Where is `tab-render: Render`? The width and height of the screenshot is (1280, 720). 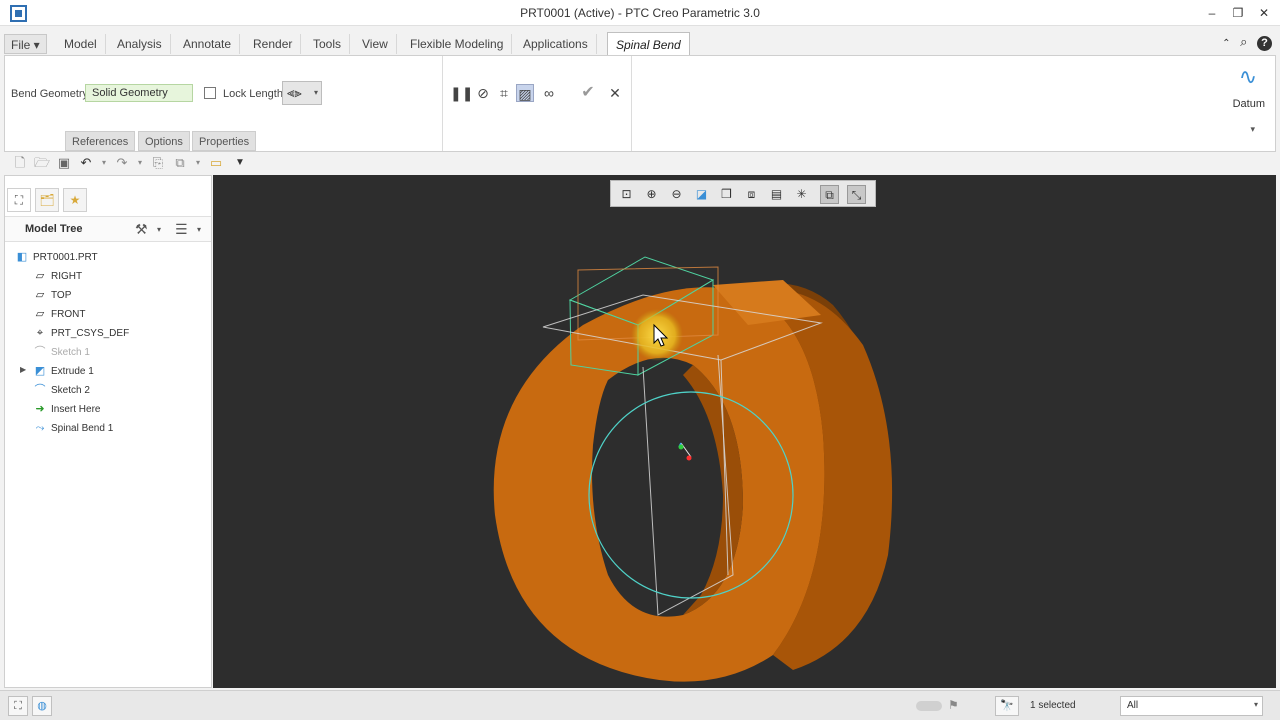 tab-render: Render is located at coordinates (273, 44).